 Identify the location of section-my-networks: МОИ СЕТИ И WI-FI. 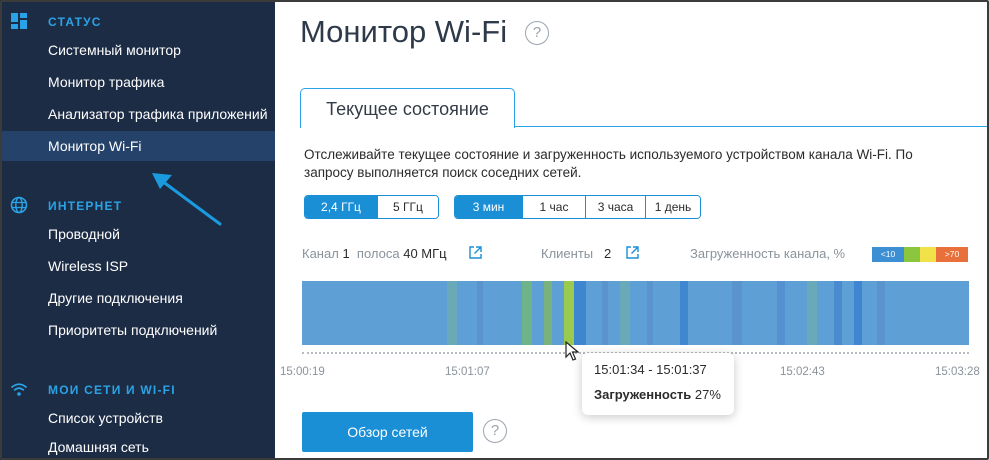
(137, 390).